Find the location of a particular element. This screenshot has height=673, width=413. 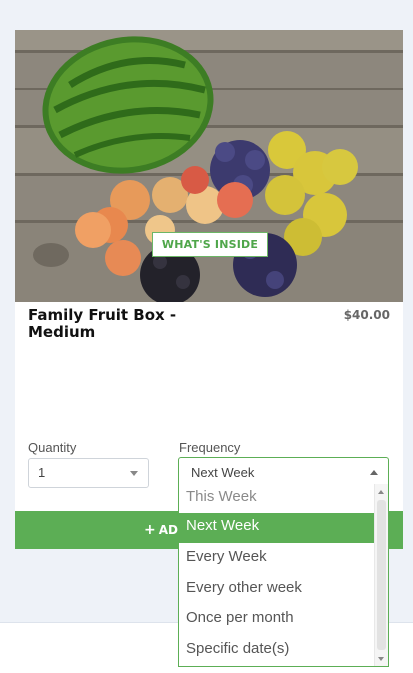

frequency-option-once-per-month: Once per month is located at coordinates (276, 620).